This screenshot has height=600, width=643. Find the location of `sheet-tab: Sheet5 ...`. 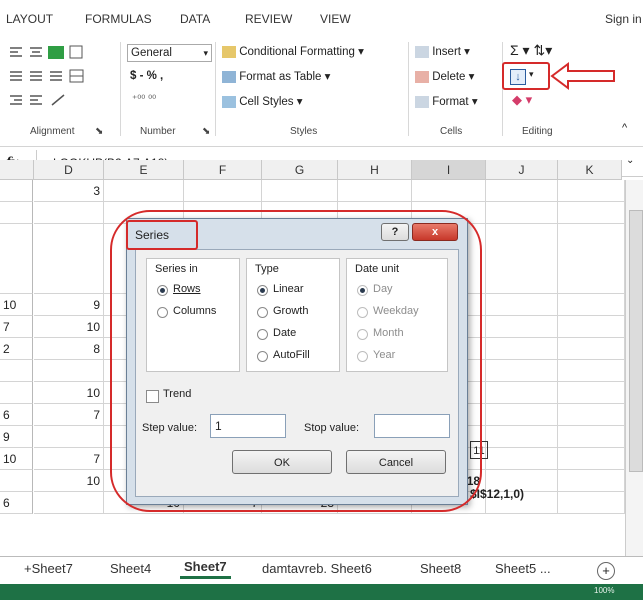

sheet-tab: Sheet5 ... is located at coordinates (523, 568).